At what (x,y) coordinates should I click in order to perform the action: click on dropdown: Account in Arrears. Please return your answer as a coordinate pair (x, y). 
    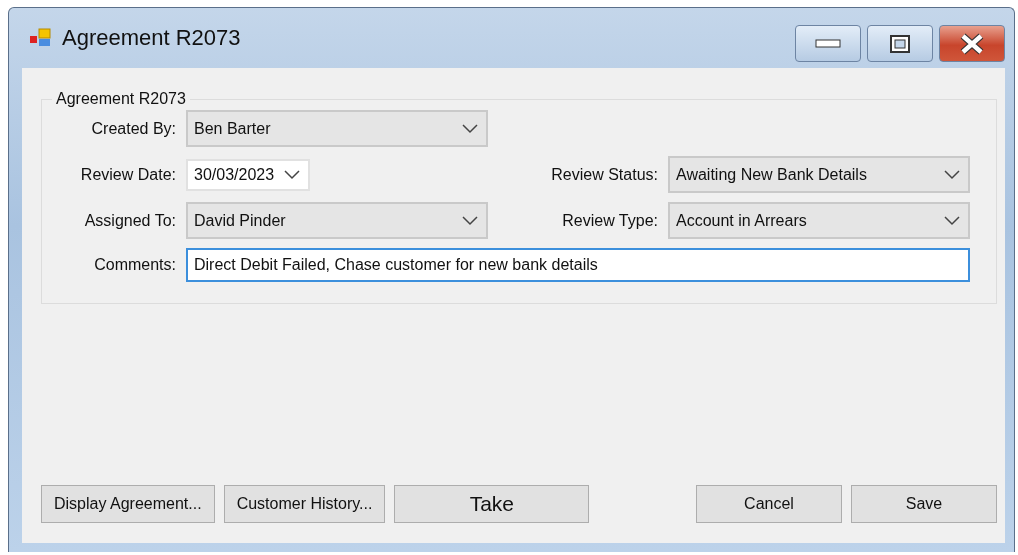
    Looking at the image, I should click on (819, 220).